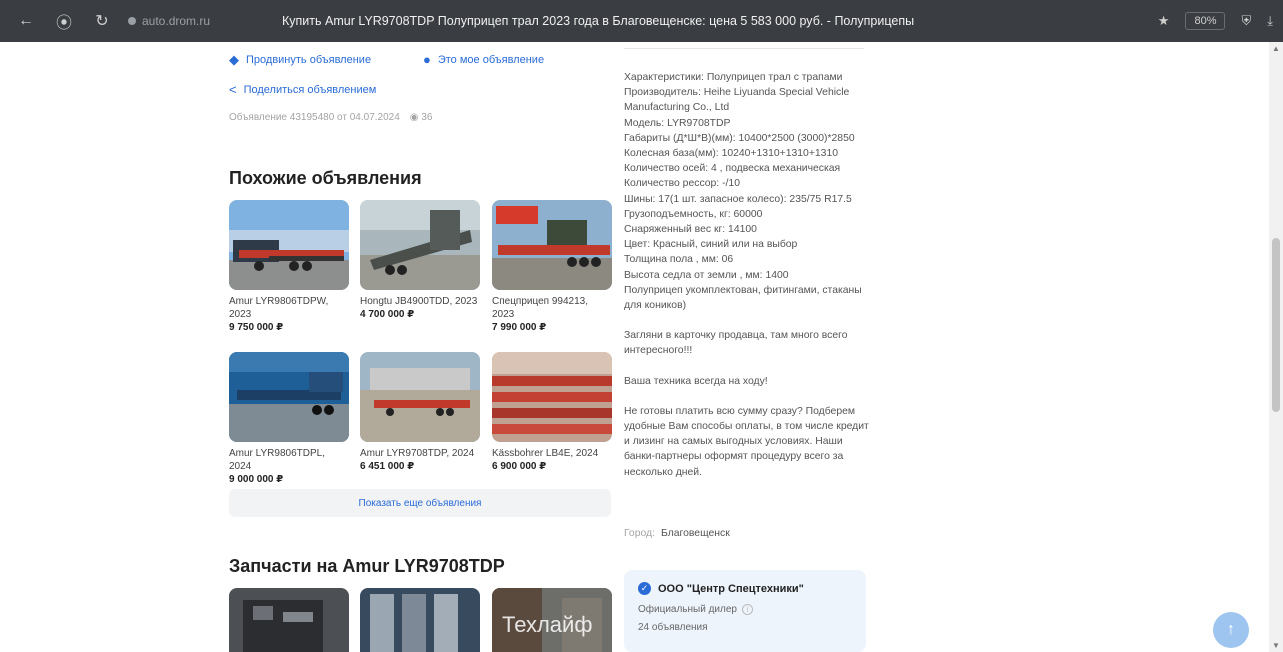 The width and height of the screenshot is (1283, 652). I want to click on ad-name: Спецприцеп 994213, 2023, so click(552, 308).